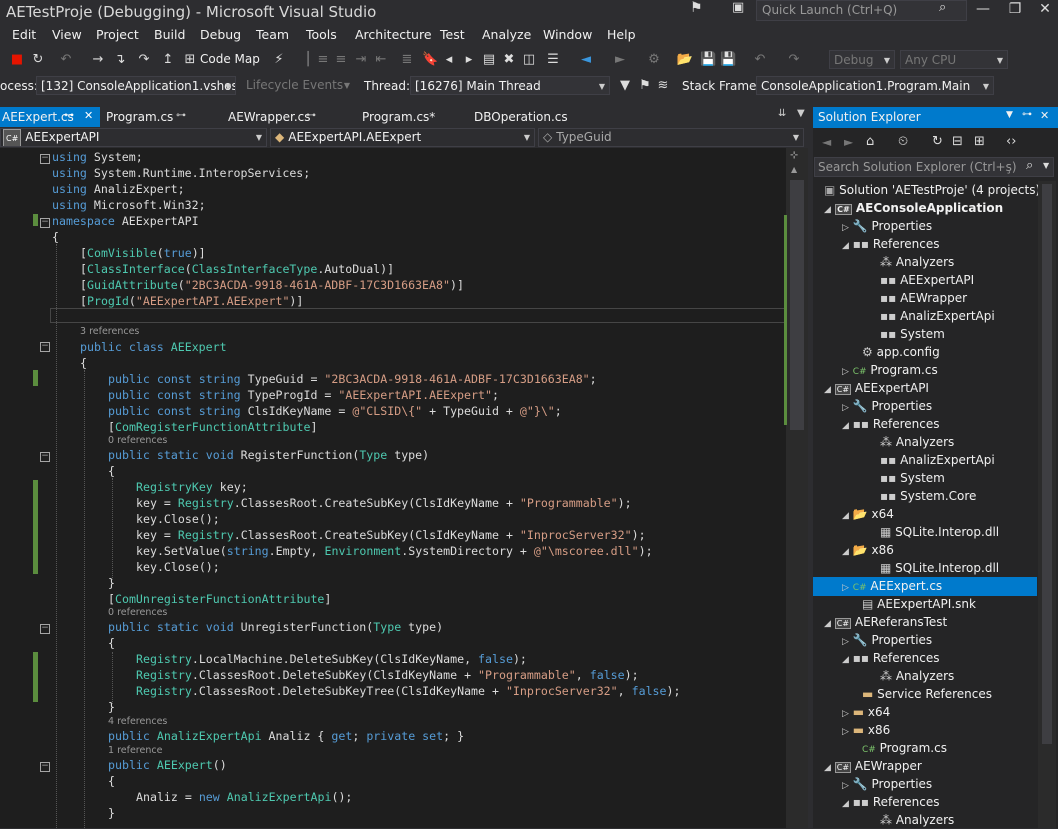  Describe the element at coordinates (133, 137) in the screenshot. I see `project-dropdown: C# AEExpertAPI ▼` at that location.